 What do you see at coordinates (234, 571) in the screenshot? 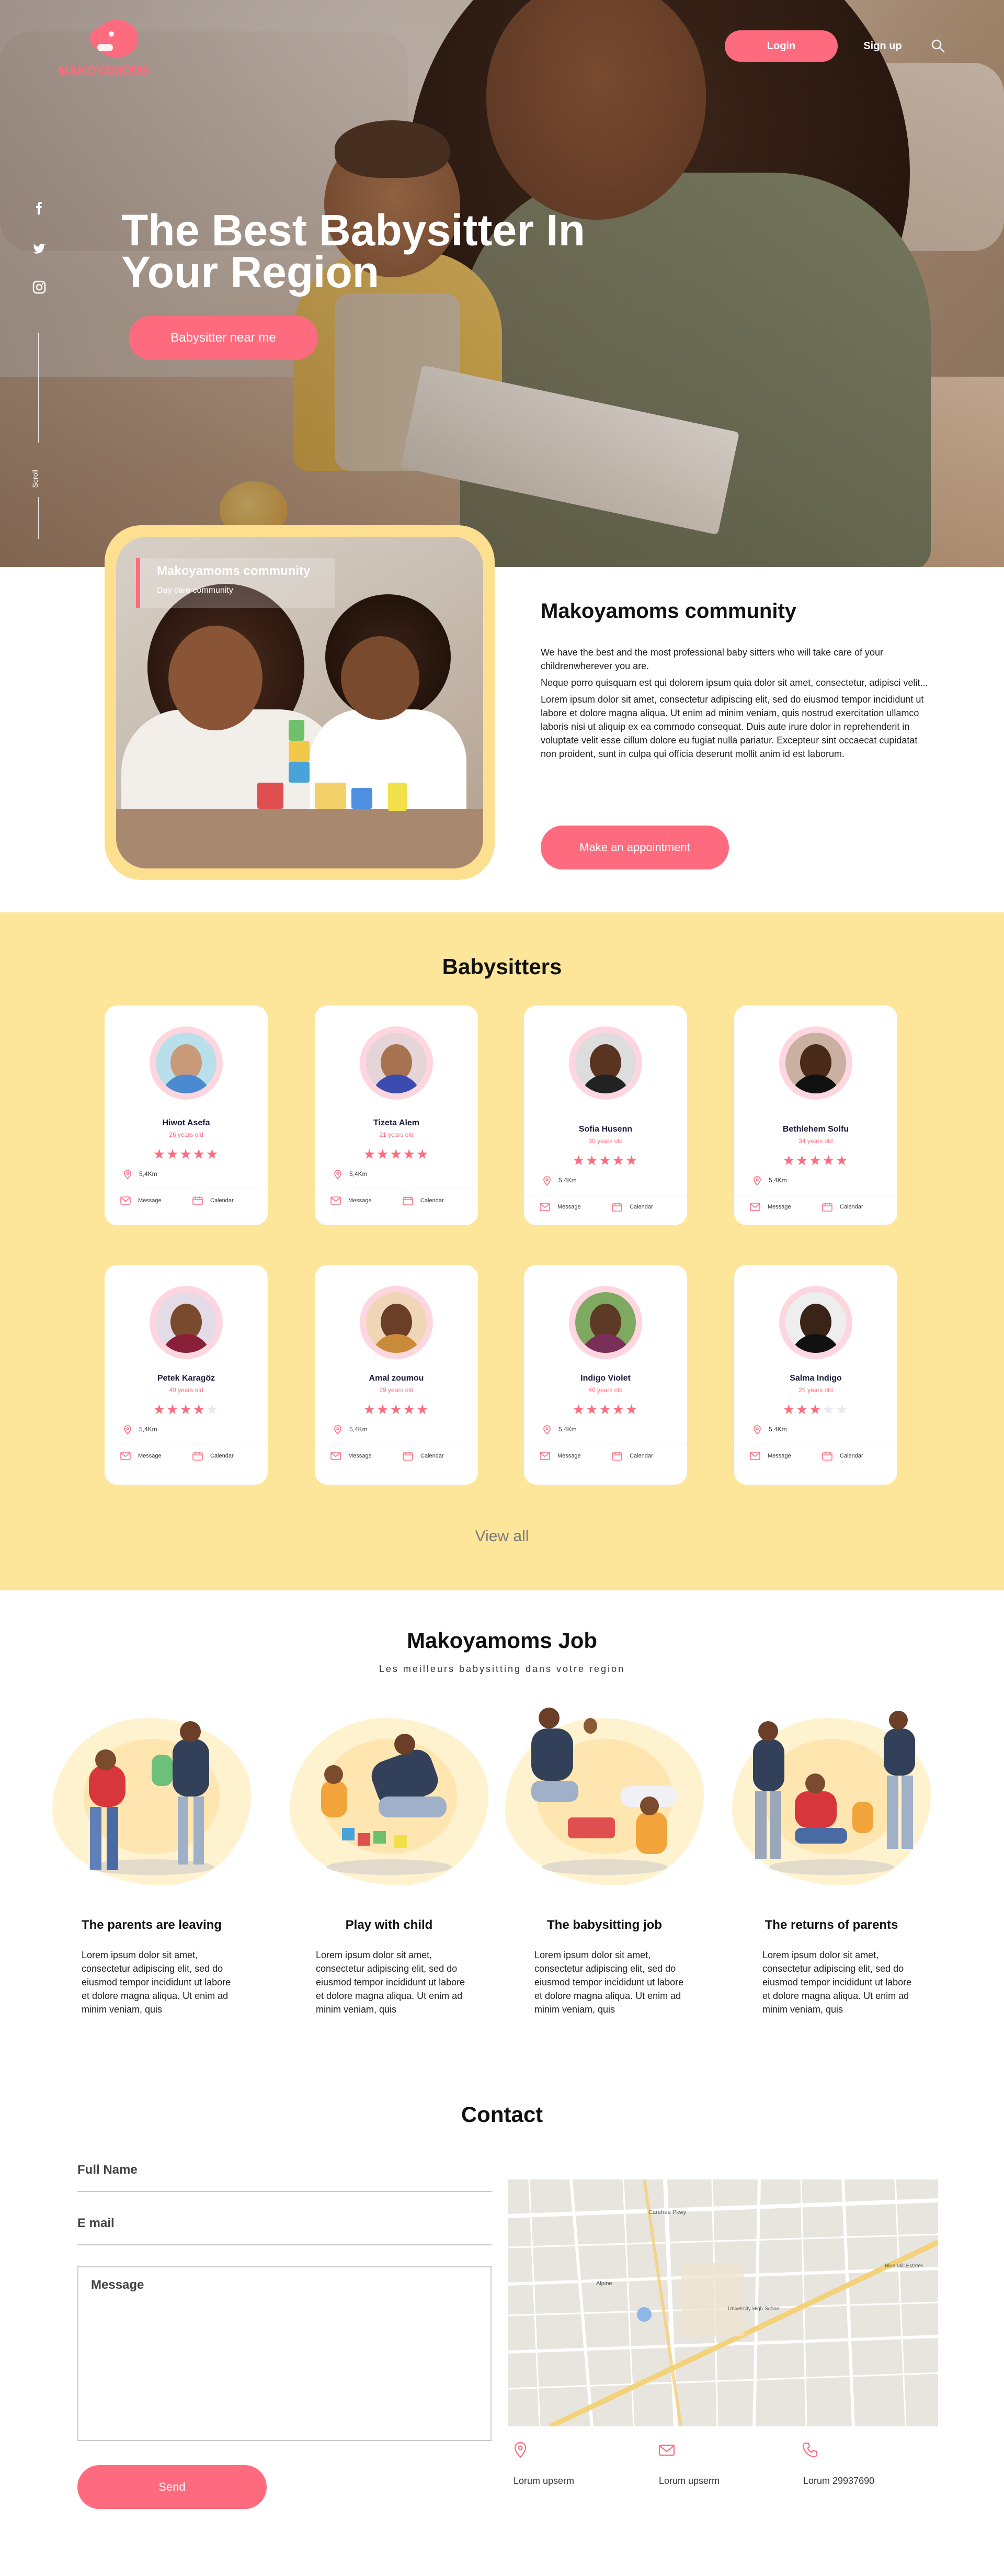
I see `community-tag-title: Makoyamoms community` at bounding box center [234, 571].